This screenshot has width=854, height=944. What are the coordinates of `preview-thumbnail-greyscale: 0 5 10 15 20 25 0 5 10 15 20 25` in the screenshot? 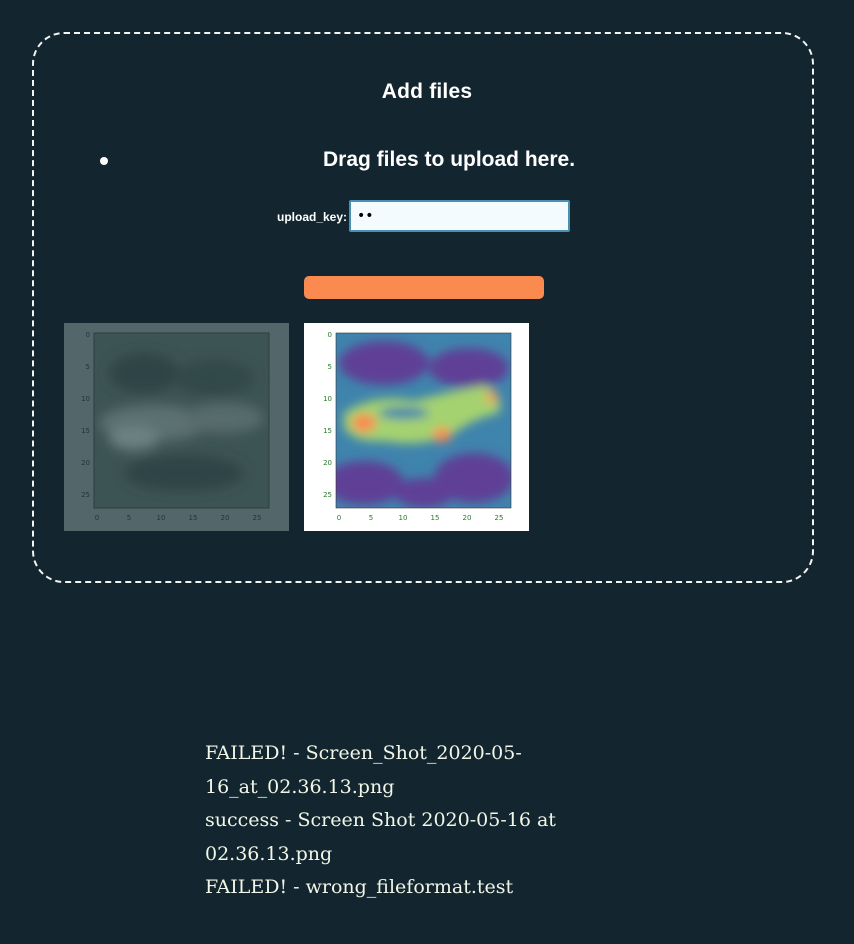 It's located at (176, 427).